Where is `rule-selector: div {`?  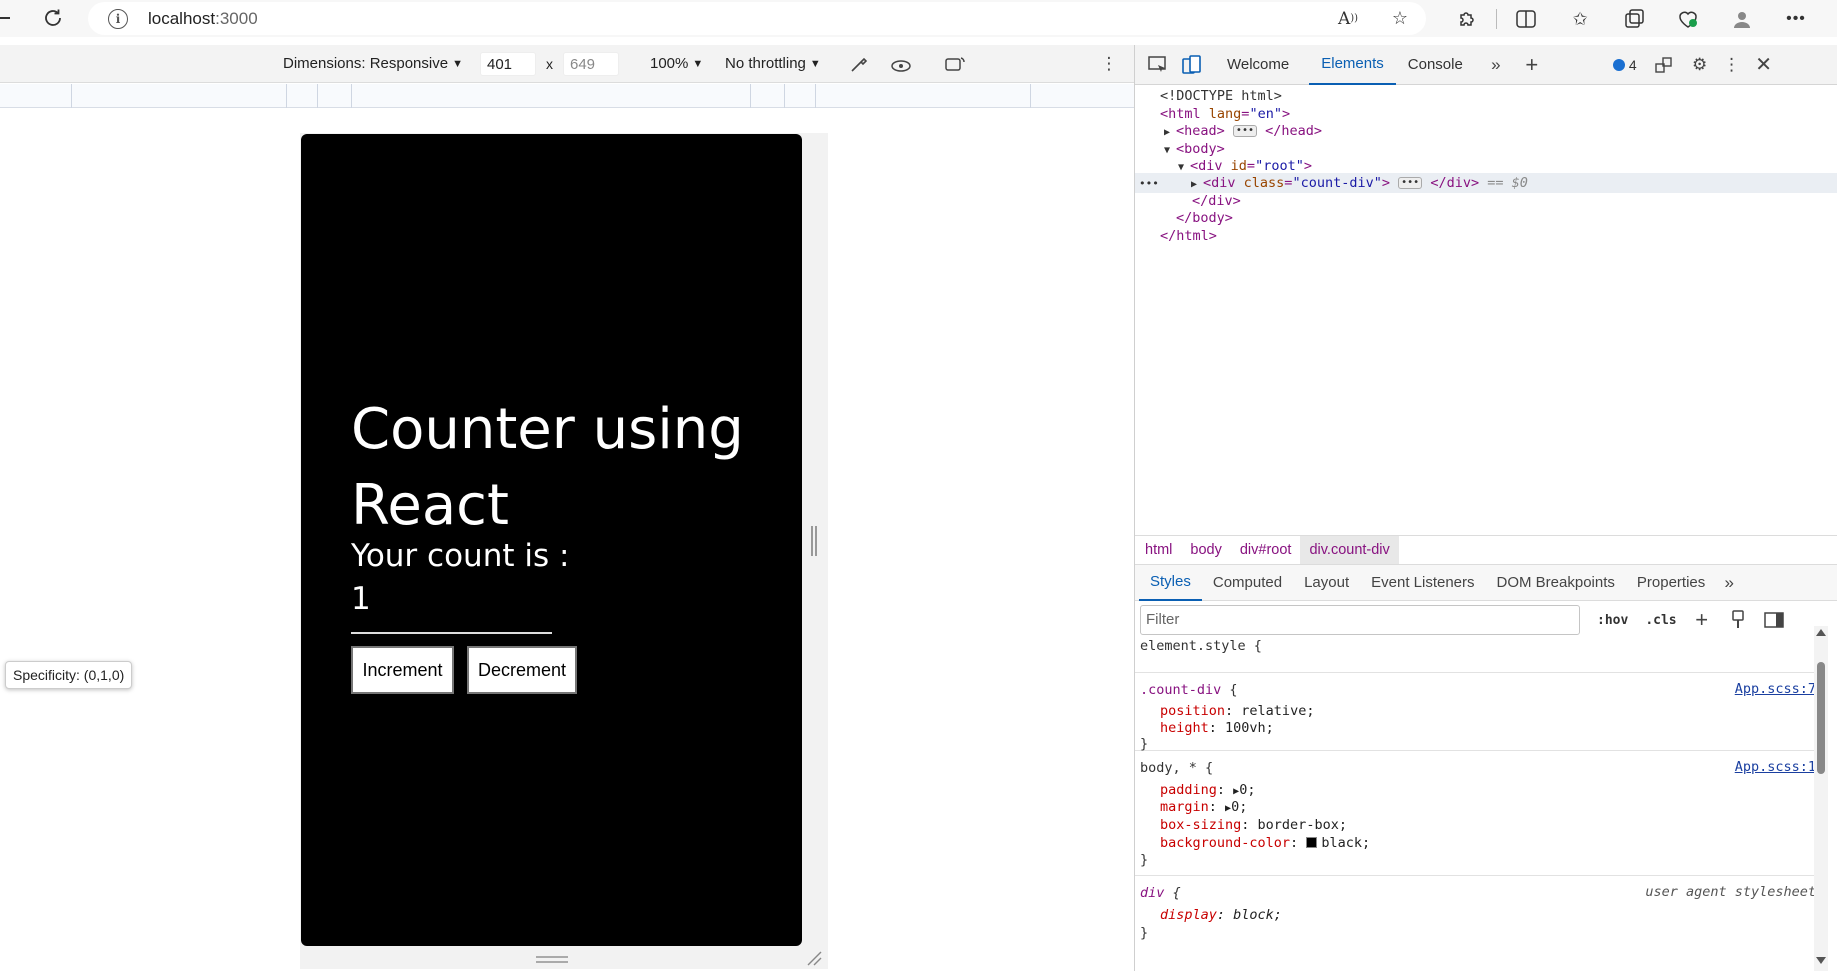 rule-selector: div { is located at coordinates (1160, 893).